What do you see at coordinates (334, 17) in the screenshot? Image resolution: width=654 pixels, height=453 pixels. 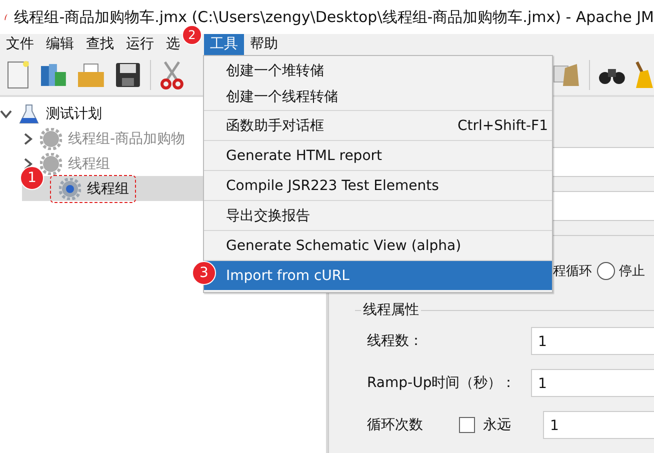 I see `window-title: 线程组-商品加购物车.jmx (C:\Users\zengy\Desktop\线程组-商品加购物车.jmx) - Apache JM` at bounding box center [334, 17].